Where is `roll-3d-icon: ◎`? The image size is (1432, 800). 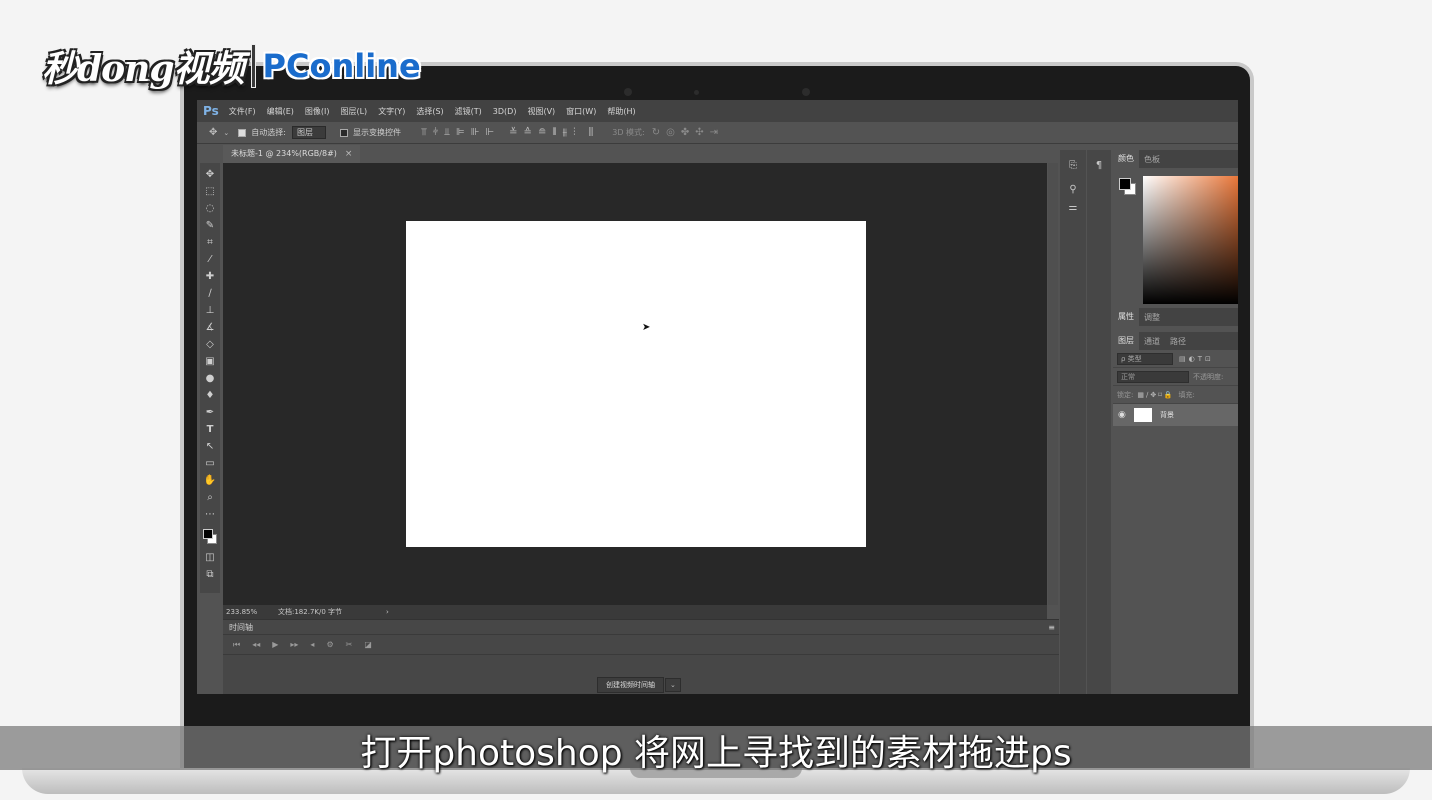
roll-3d-icon: ◎ is located at coordinates (670, 132).